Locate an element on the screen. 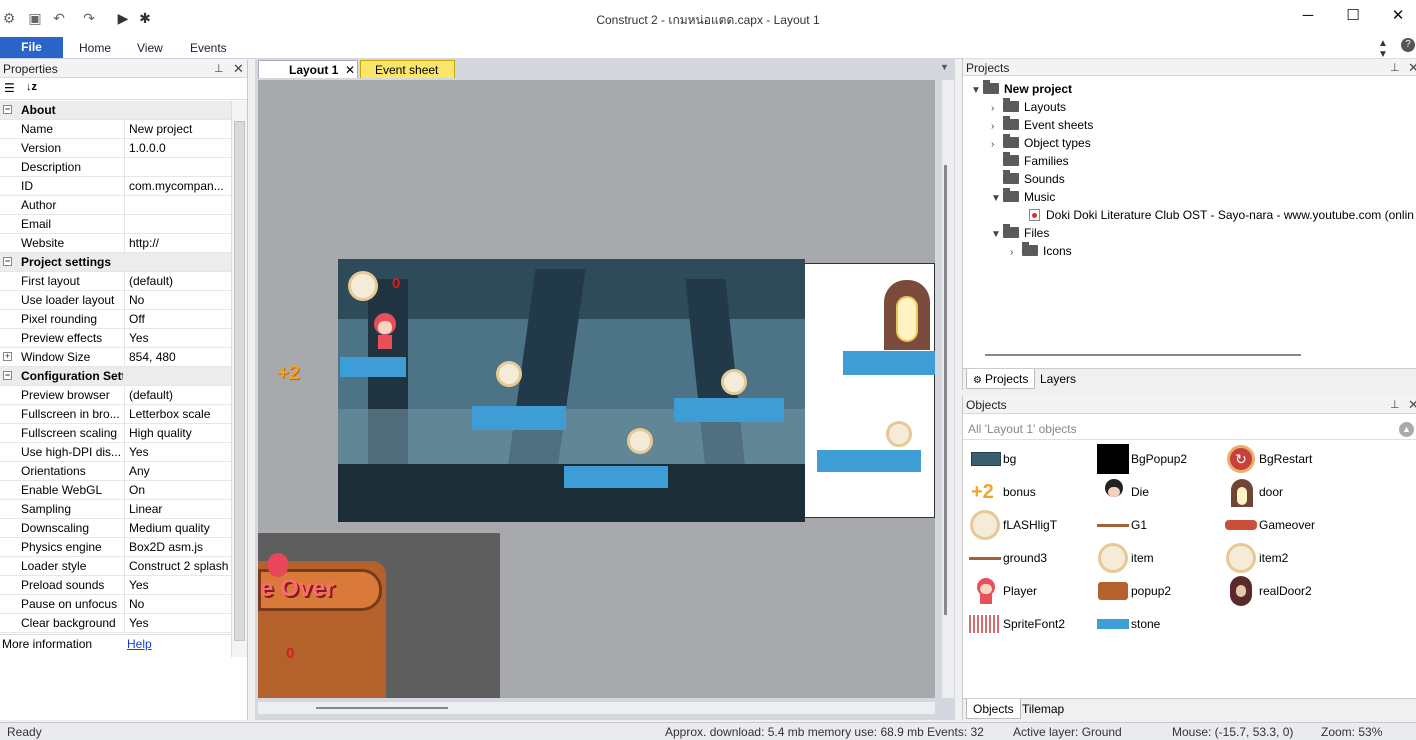 This screenshot has height=740, width=1416. filter-up-icon: ▲ is located at coordinates (1406, 429).